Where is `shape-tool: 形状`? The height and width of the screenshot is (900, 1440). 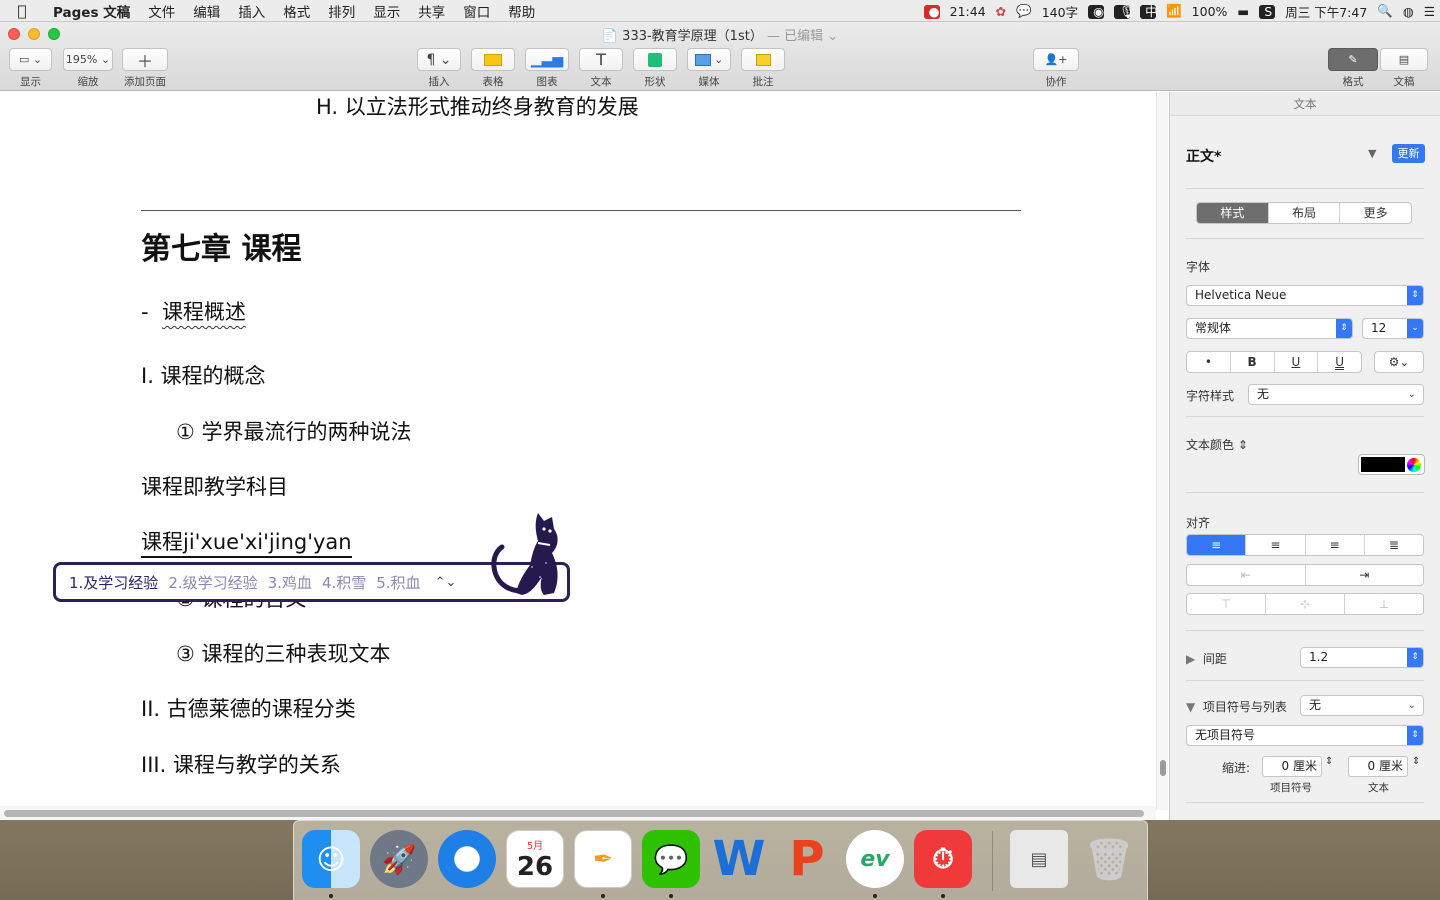 shape-tool: 形状 is located at coordinates (655, 68).